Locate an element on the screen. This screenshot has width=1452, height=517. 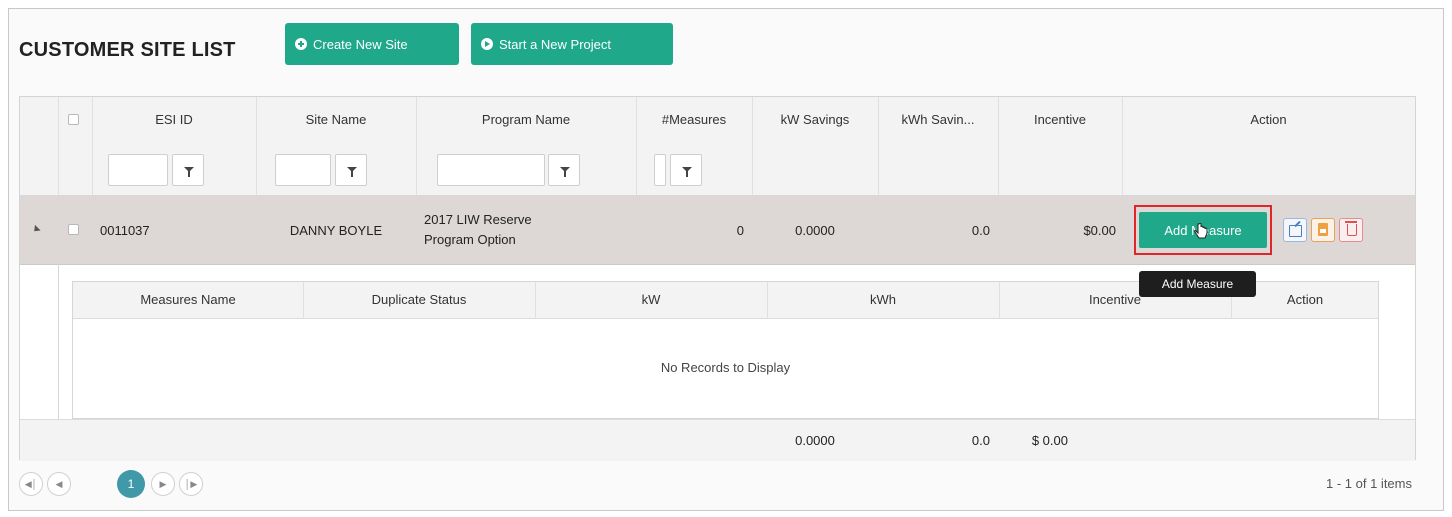
cell-measures: 0 is located at coordinates (740, 230).